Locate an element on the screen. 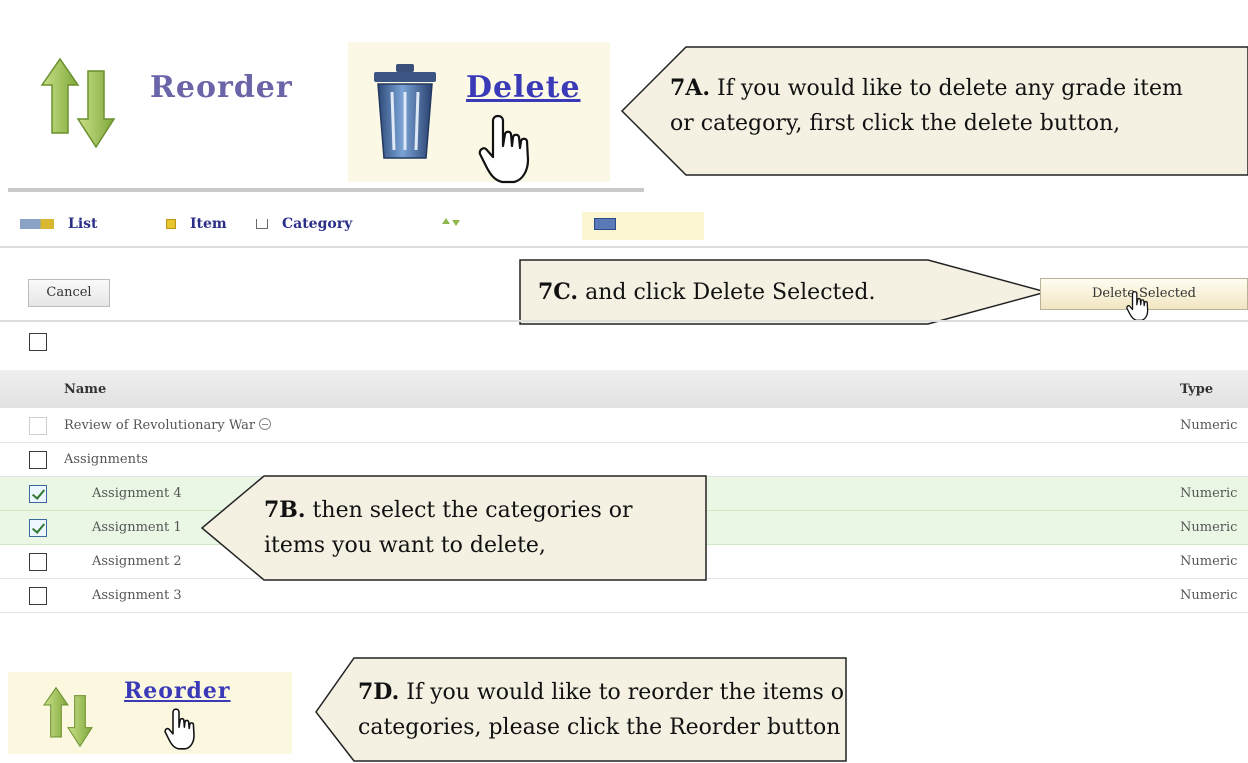  callout-7b-line2: items you want to delete, is located at coordinates (405, 545).